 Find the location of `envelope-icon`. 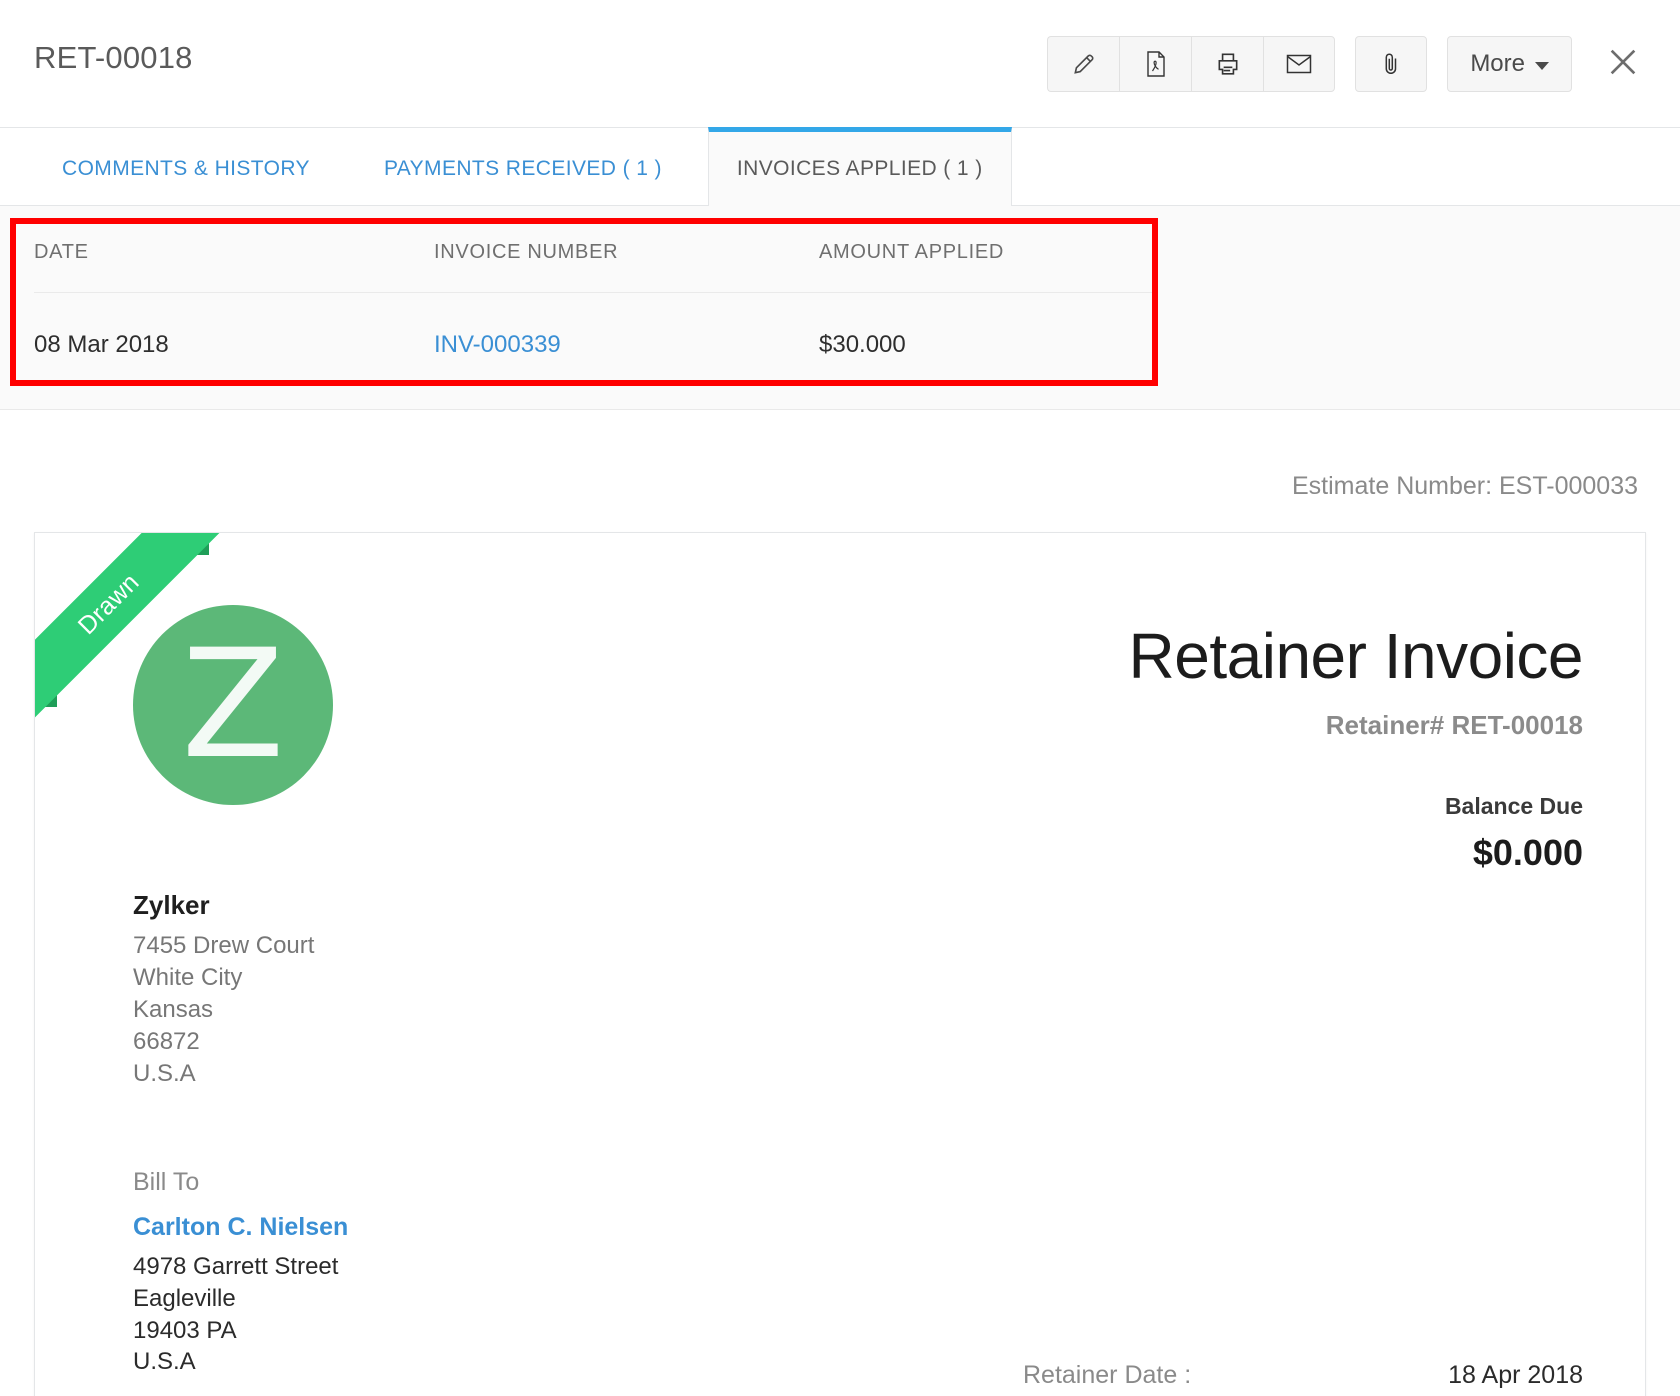

envelope-icon is located at coordinates (1299, 64).